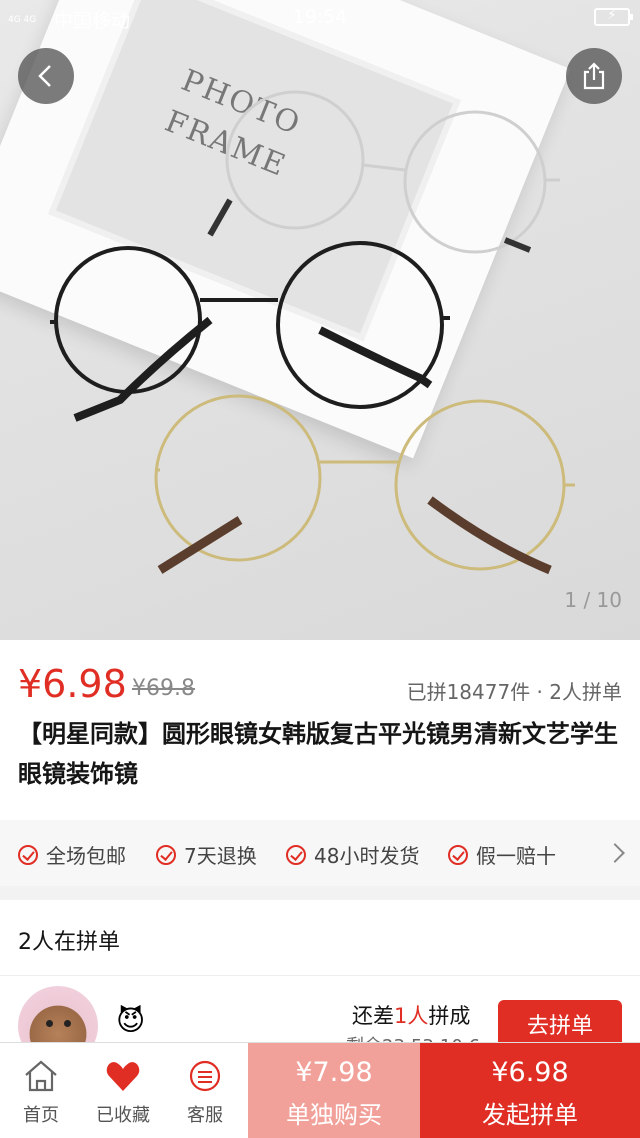 This screenshot has width=640, height=1138. Describe the element at coordinates (320, 675) in the screenshot. I see `price-row: ¥6.98 ¥69.8 已拼18477件 · 2人拼单` at that location.